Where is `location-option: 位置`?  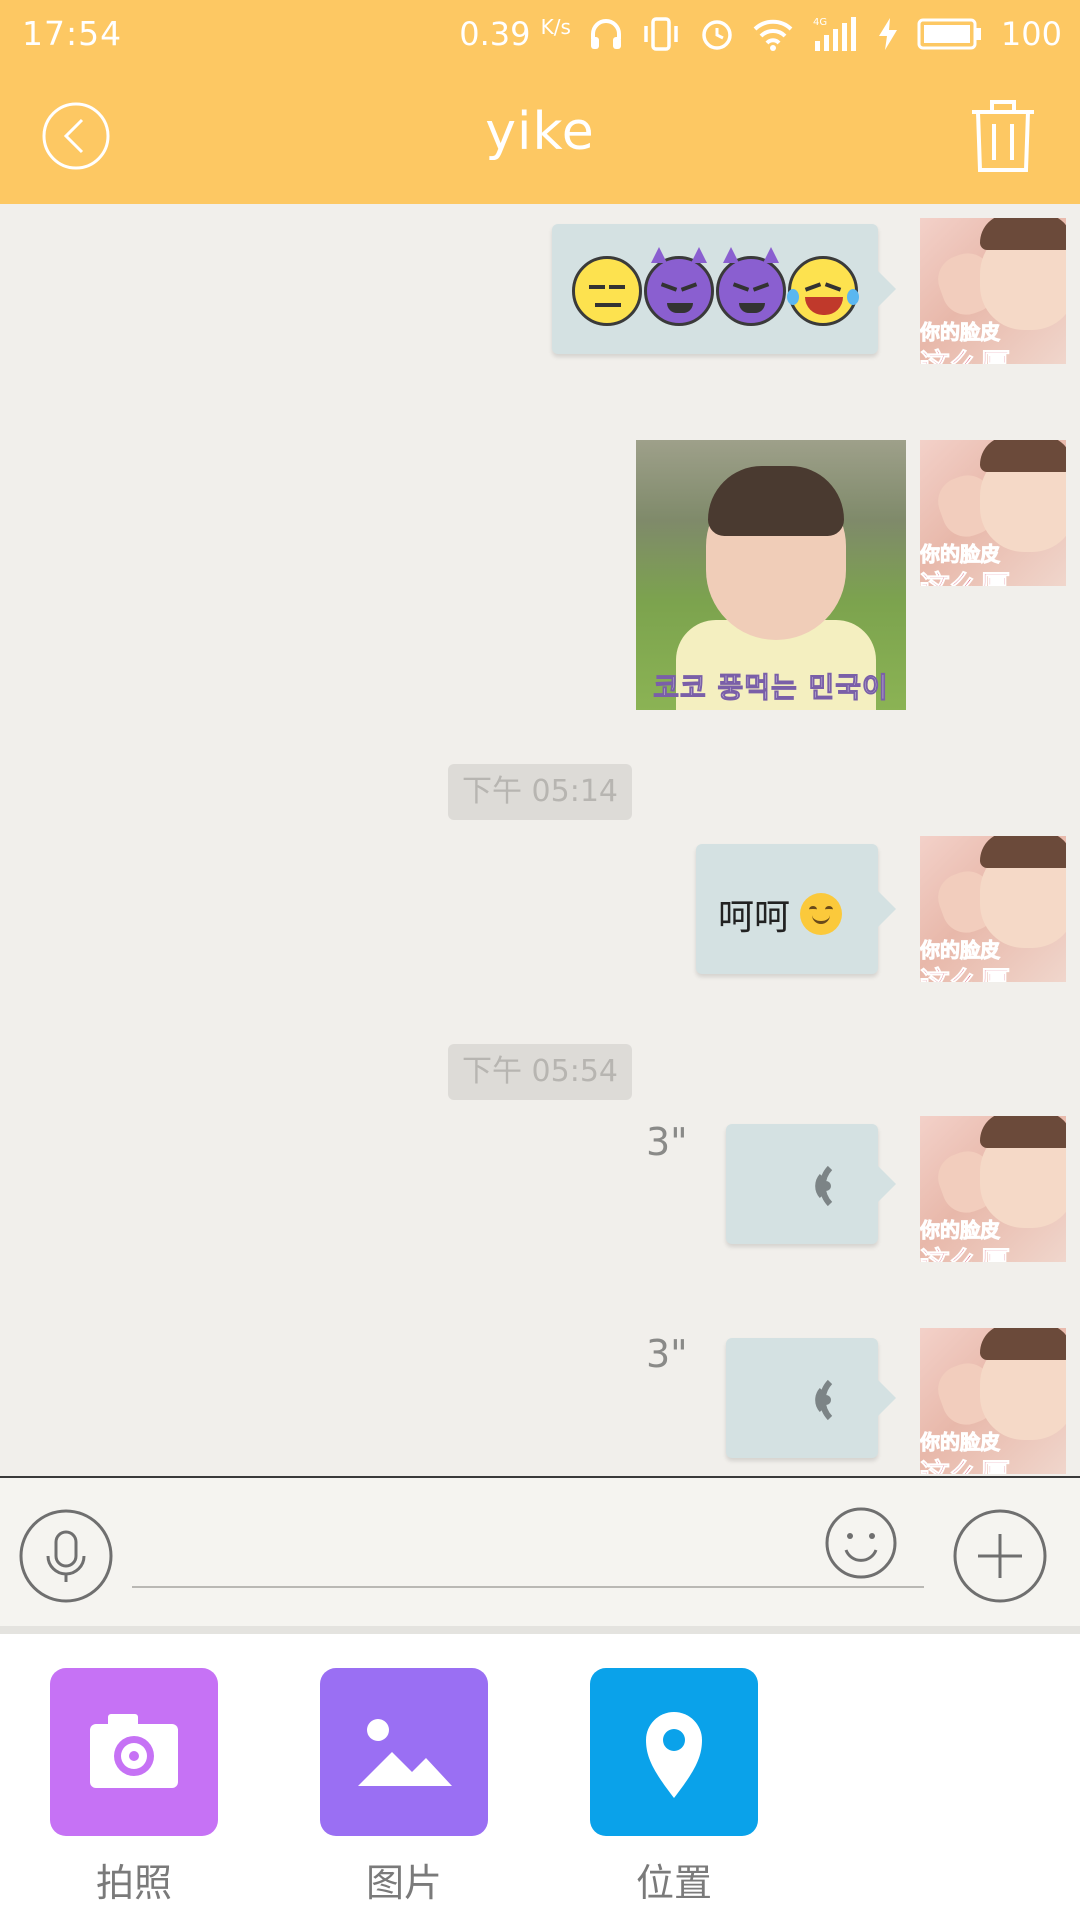 location-option: 位置 is located at coordinates (674, 1787).